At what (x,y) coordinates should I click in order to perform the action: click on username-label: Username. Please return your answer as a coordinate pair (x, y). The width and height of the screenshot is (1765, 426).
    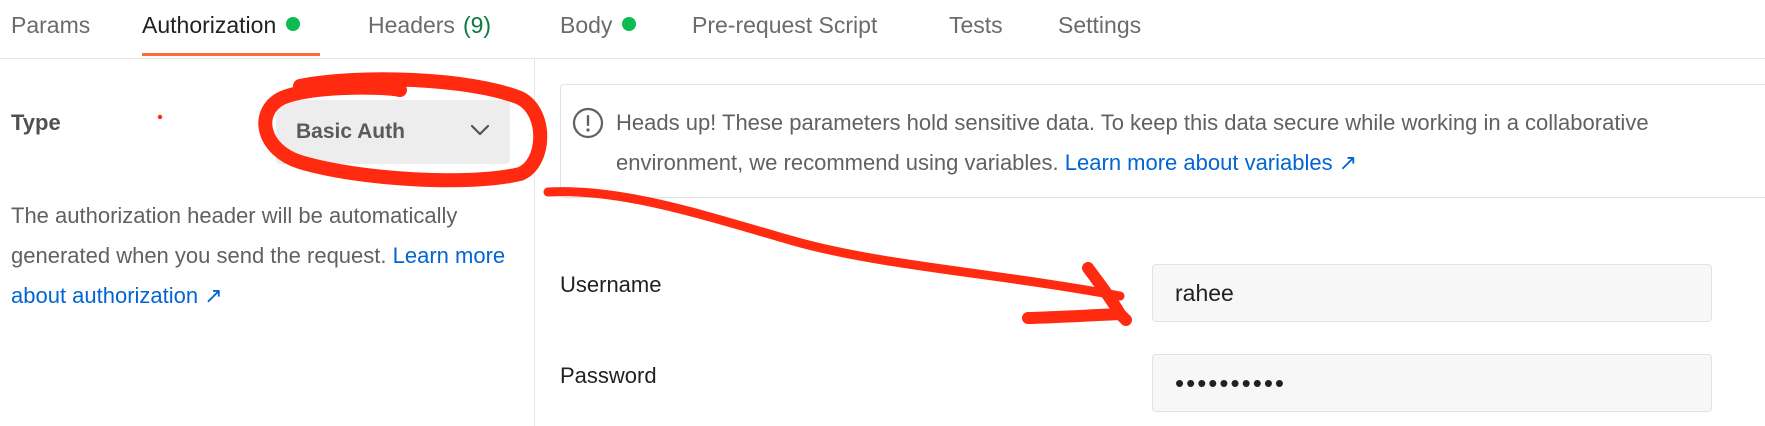
    Looking at the image, I should click on (611, 284).